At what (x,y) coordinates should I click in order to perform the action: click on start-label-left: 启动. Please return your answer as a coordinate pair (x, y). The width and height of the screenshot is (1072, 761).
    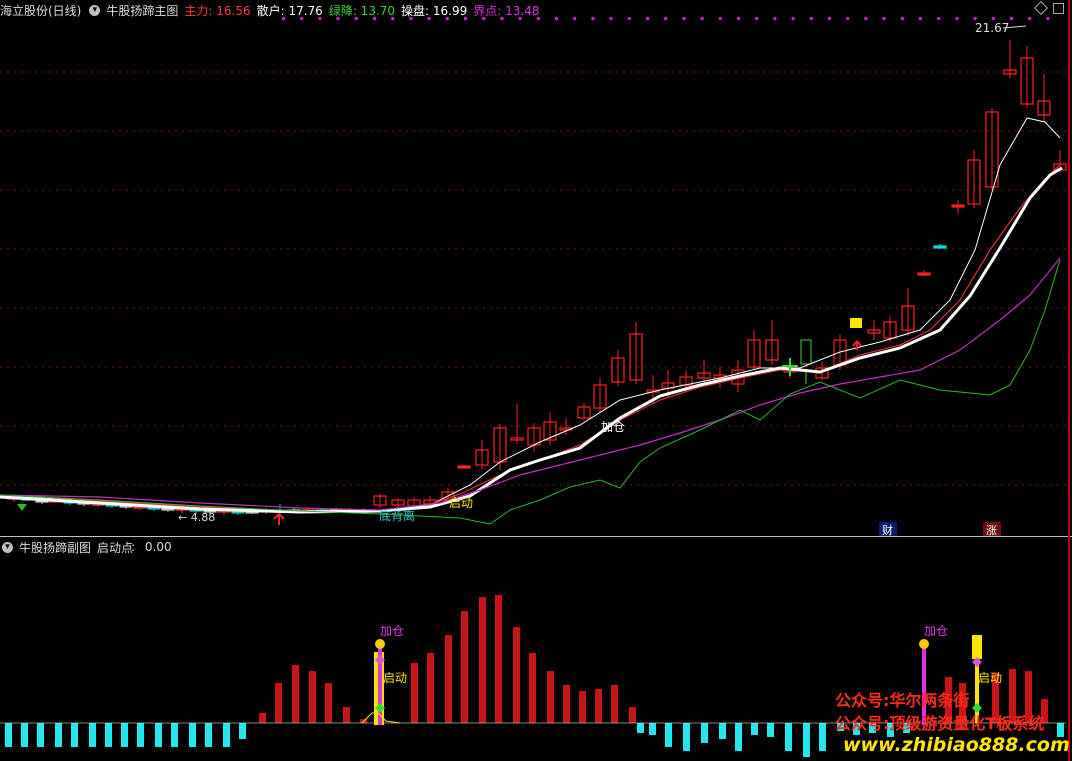
    Looking at the image, I should click on (395, 678).